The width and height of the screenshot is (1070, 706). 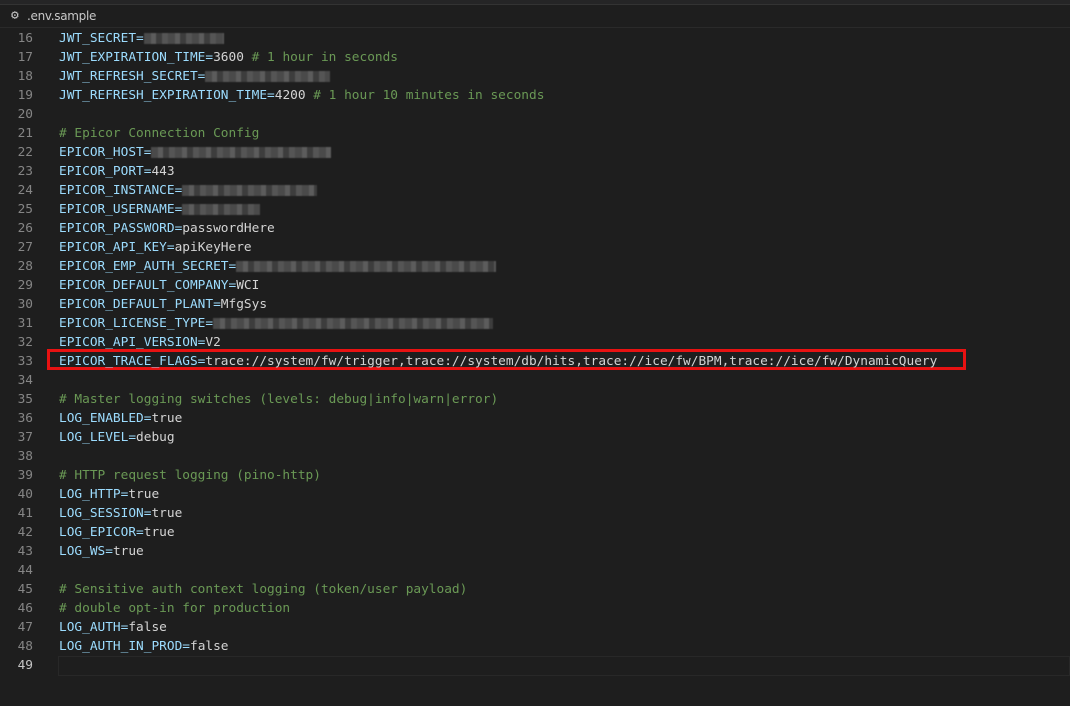 I want to click on line-number: 21, so click(x=25, y=133).